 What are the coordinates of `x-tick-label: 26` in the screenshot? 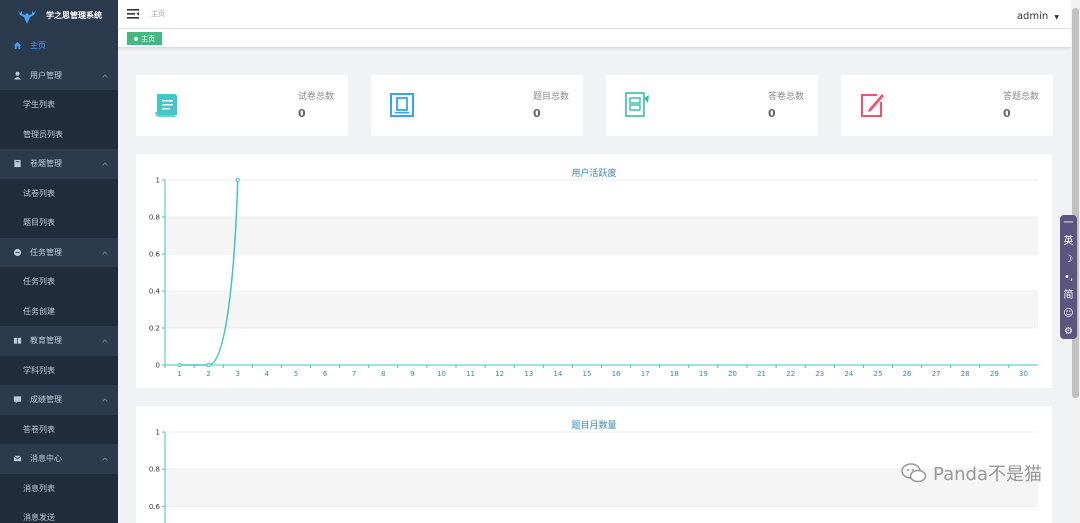 It's located at (907, 374).